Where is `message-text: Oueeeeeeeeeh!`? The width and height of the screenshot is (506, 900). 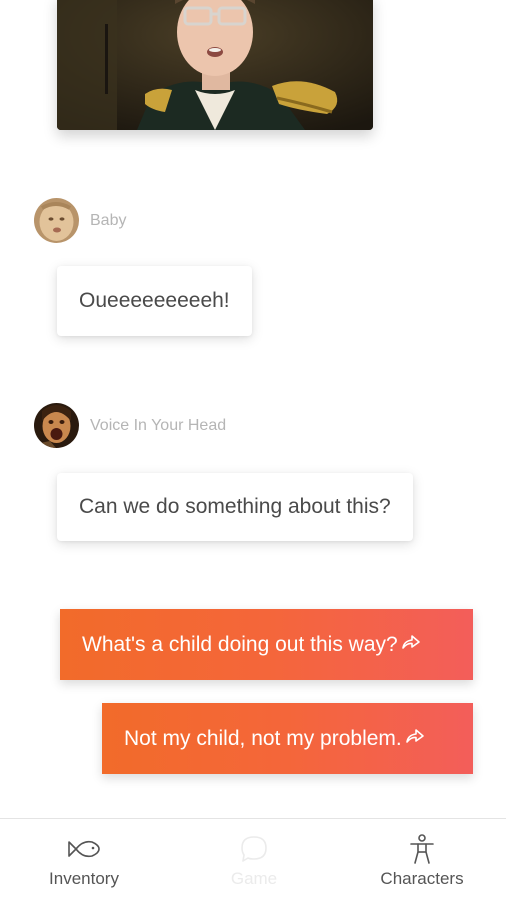 message-text: Oueeeeeeeeeh! is located at coordinates (154, 300).